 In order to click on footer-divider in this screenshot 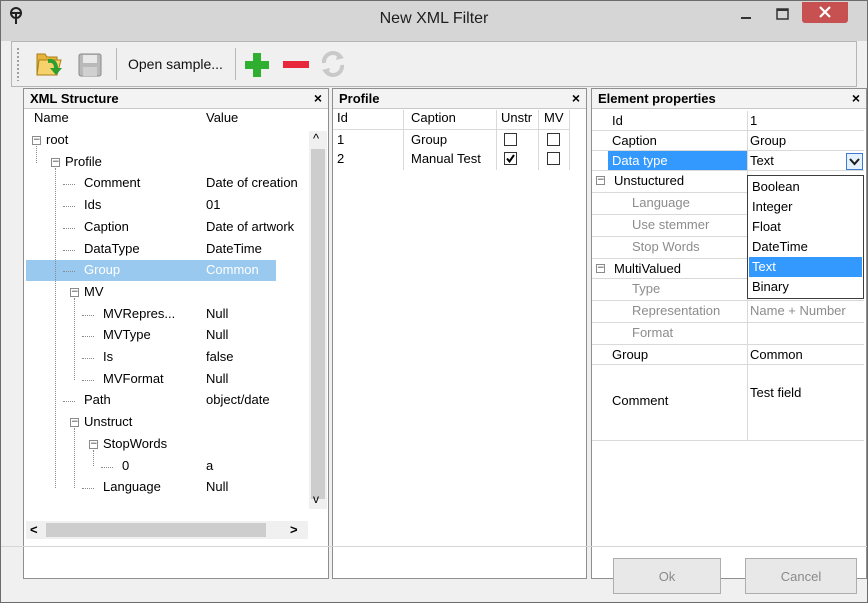, I will do `click(434, 546)`.